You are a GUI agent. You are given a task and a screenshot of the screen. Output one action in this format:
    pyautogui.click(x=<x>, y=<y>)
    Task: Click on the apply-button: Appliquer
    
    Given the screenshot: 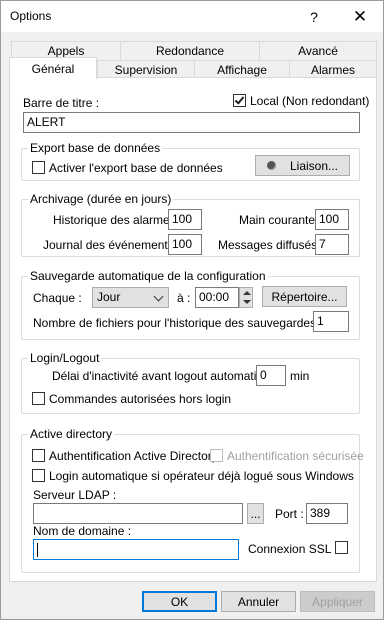 What is the action you would take?
    pyautogui.click(x=337, y=601)
    